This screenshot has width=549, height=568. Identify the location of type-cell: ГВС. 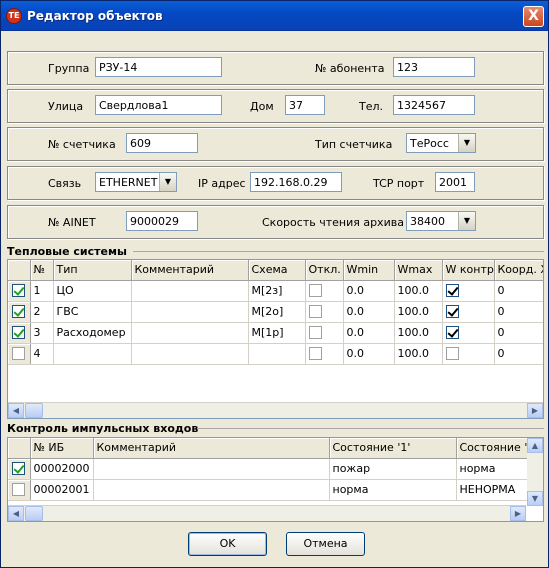
(92, 312).